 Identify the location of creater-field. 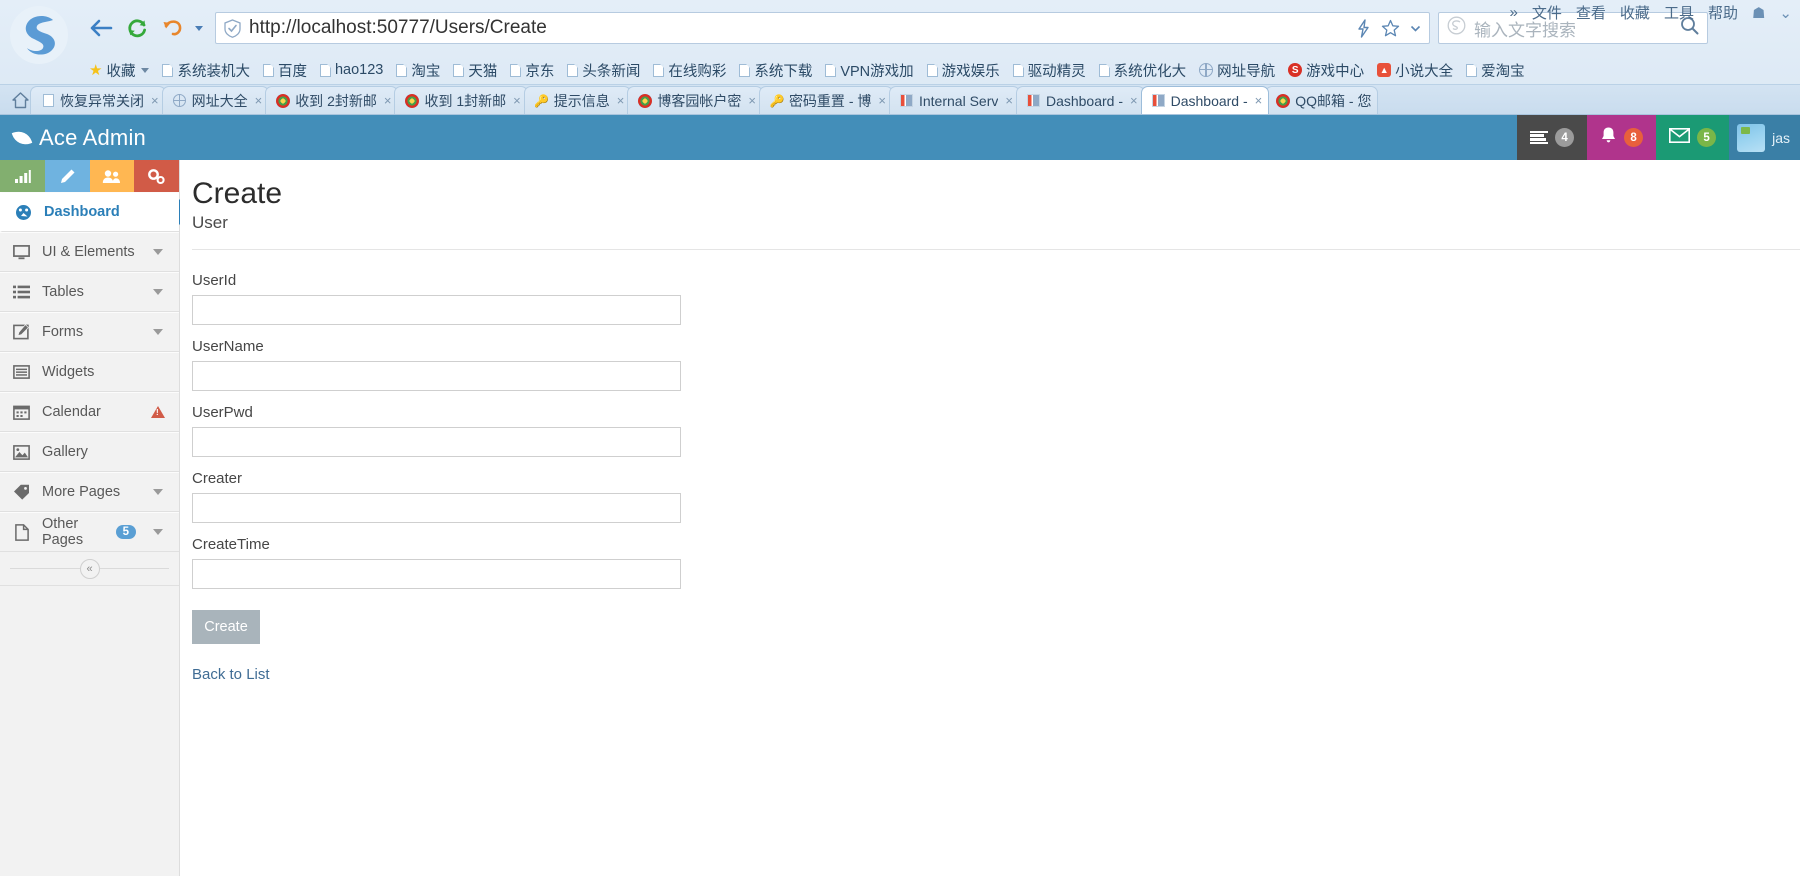
(436, 507).